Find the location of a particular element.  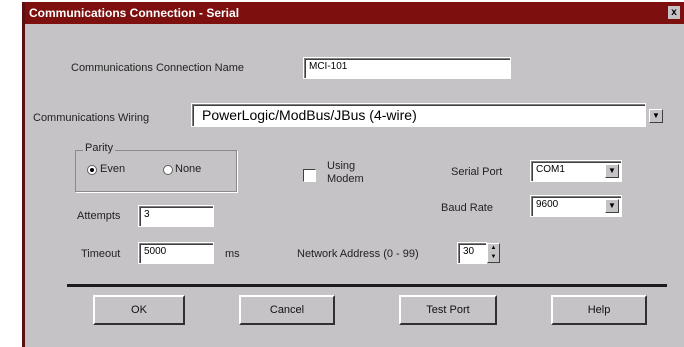

wiring-label: Communications Wiring is located at coordinates (91, 118).